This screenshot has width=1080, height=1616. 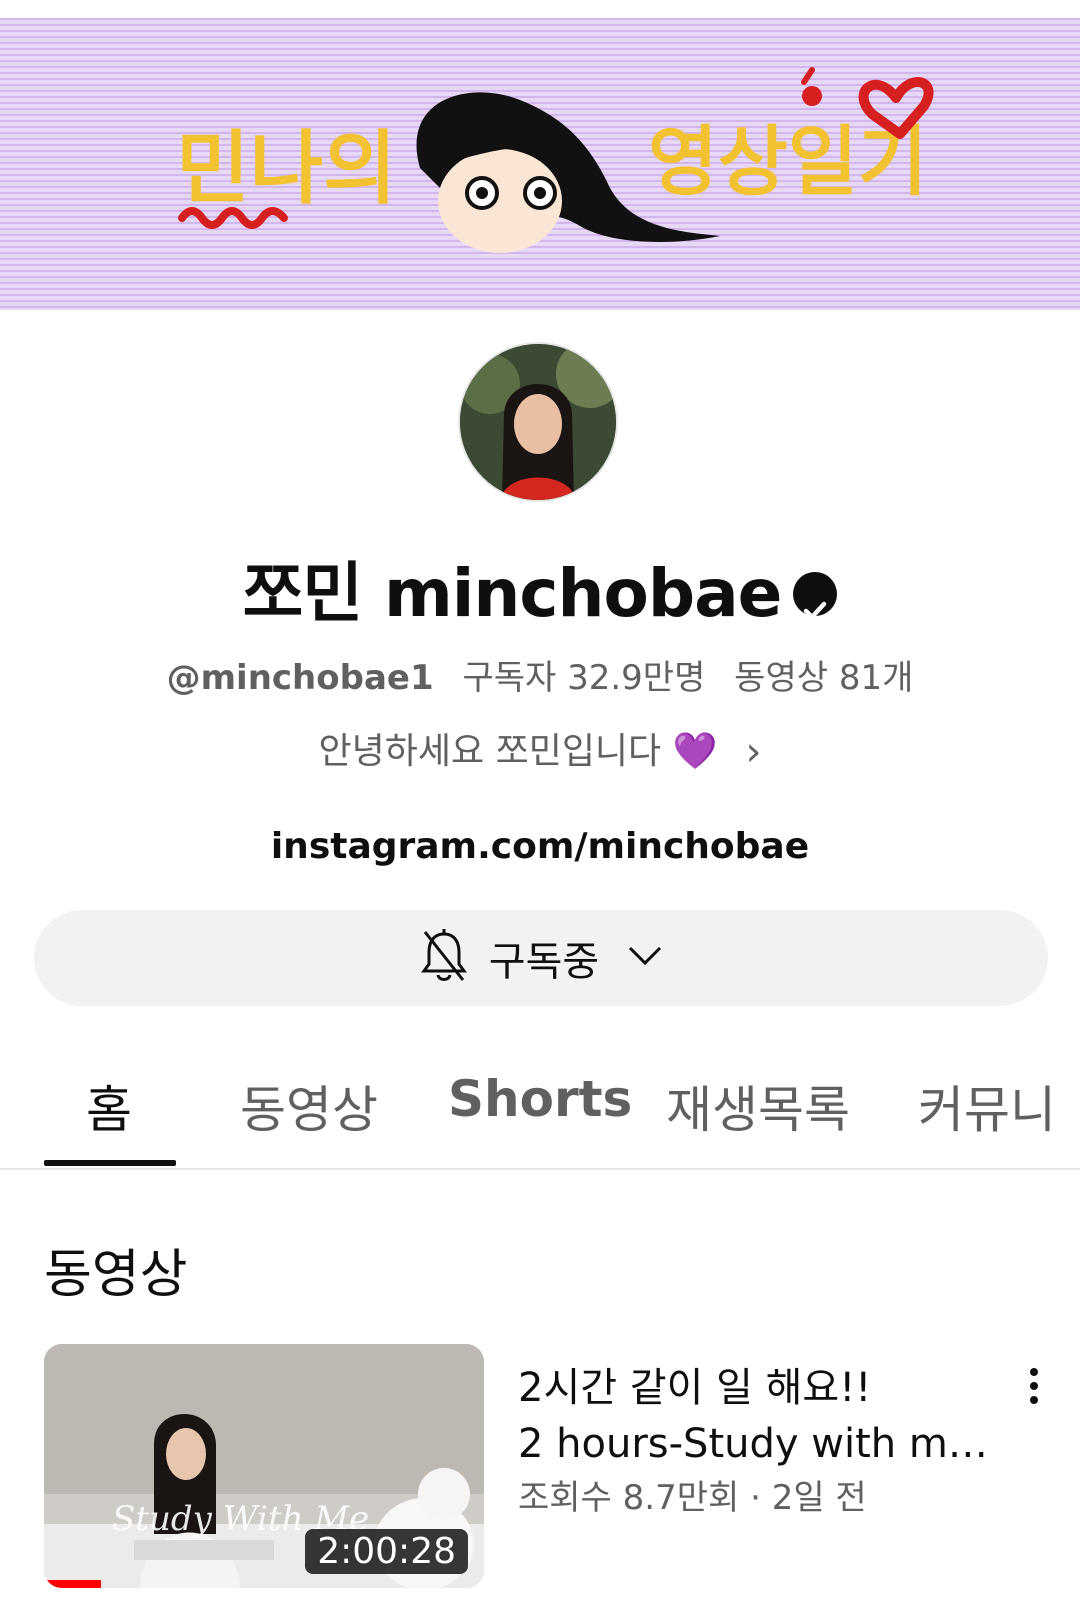 What do you see at coordinates (824, 678) in the screenshot?
I see `video-count: 동영상 81개` at bounding box center [824, 678].